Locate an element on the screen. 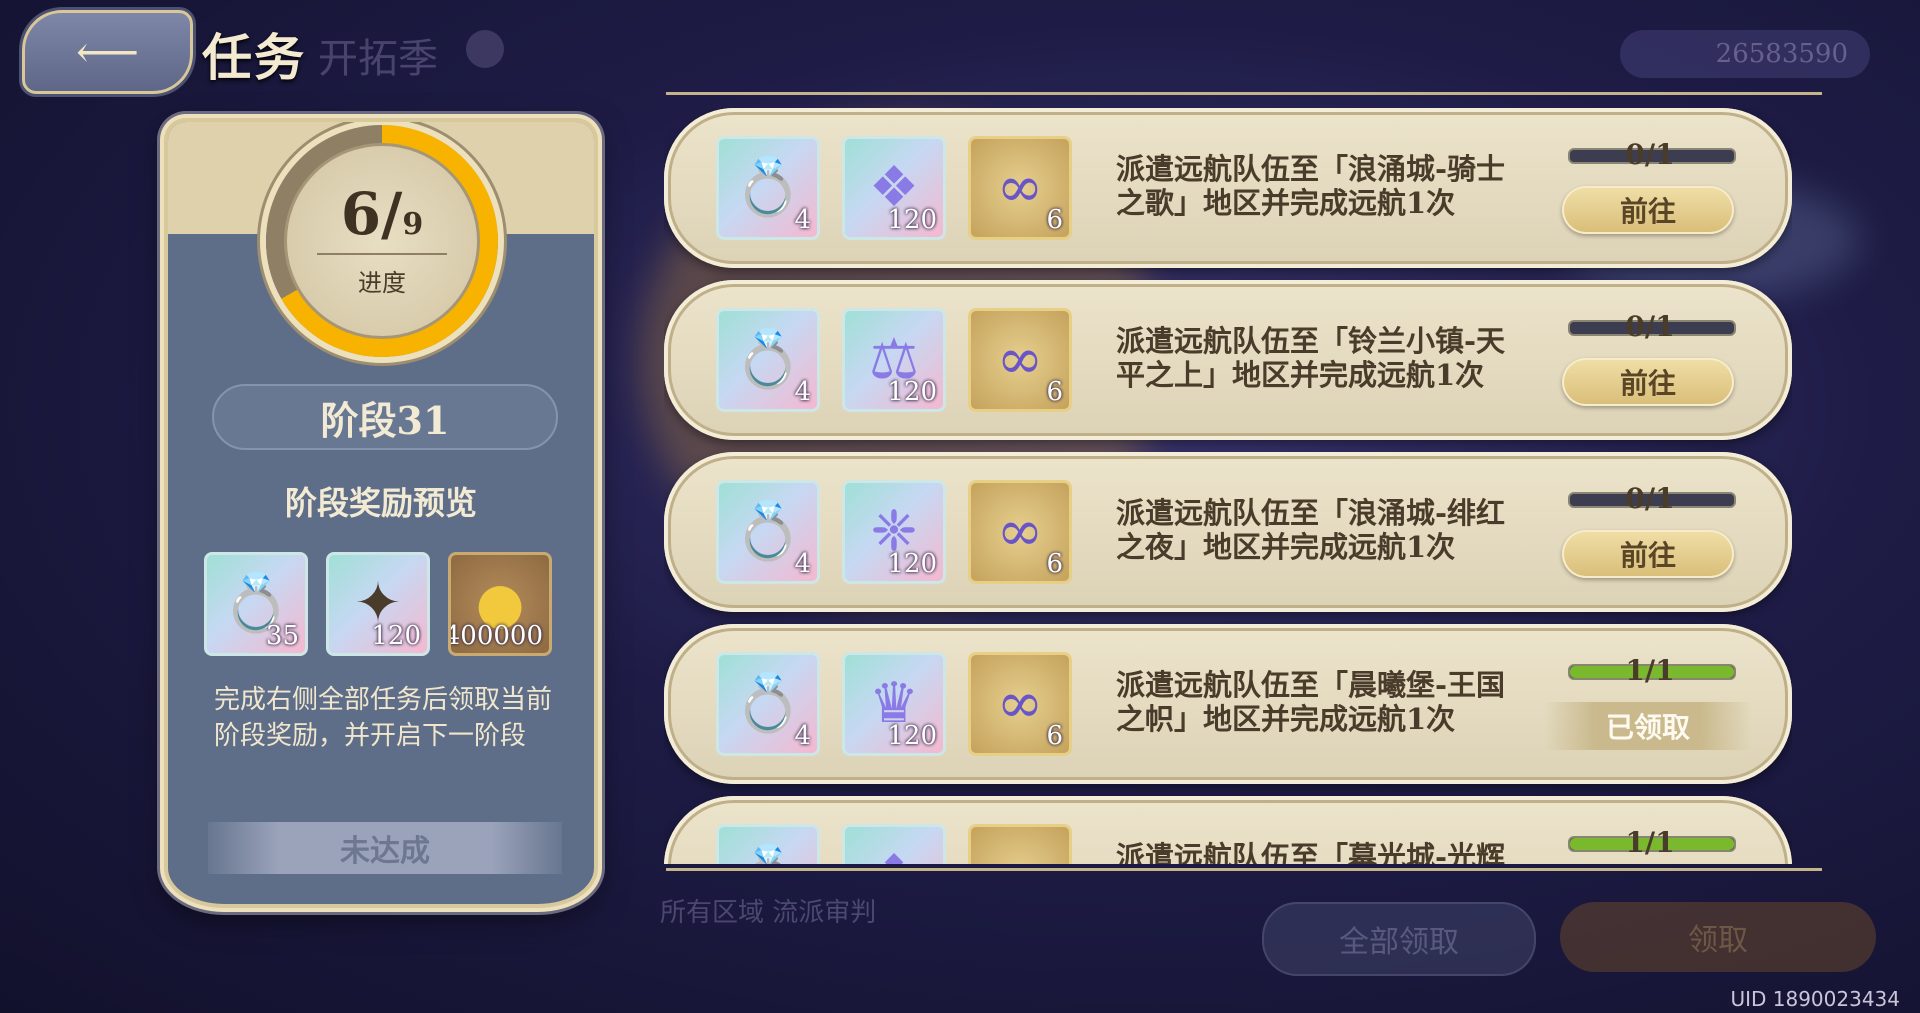 The height and width of the screenshot is (1013, 1920). stage-reward-list: 💍 35 ✦ 120 ● 400000 is located at coordinates (378, 604).